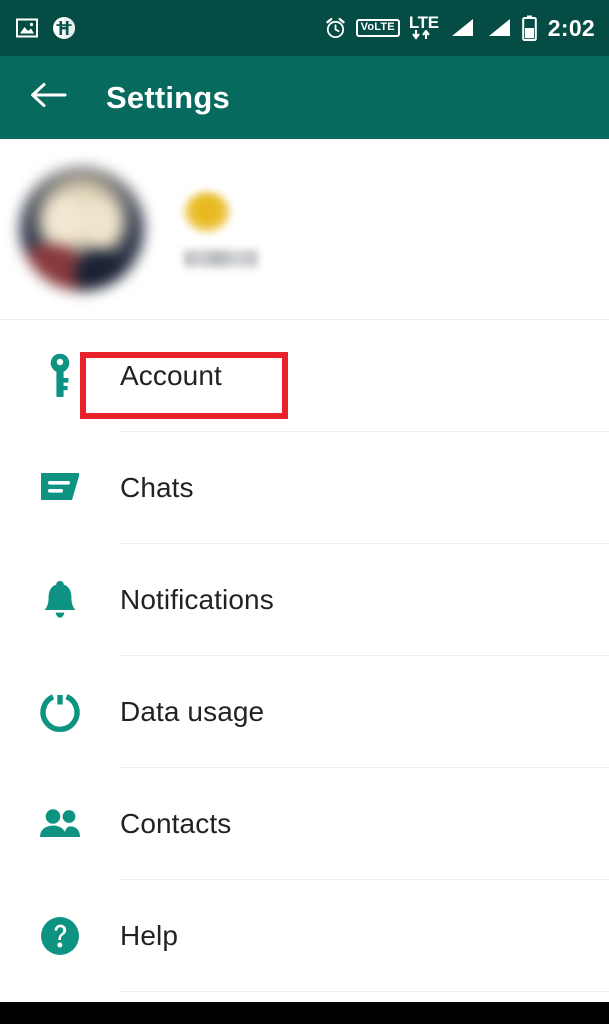  I want to click on app-bar: Settings, so click(304, 97).